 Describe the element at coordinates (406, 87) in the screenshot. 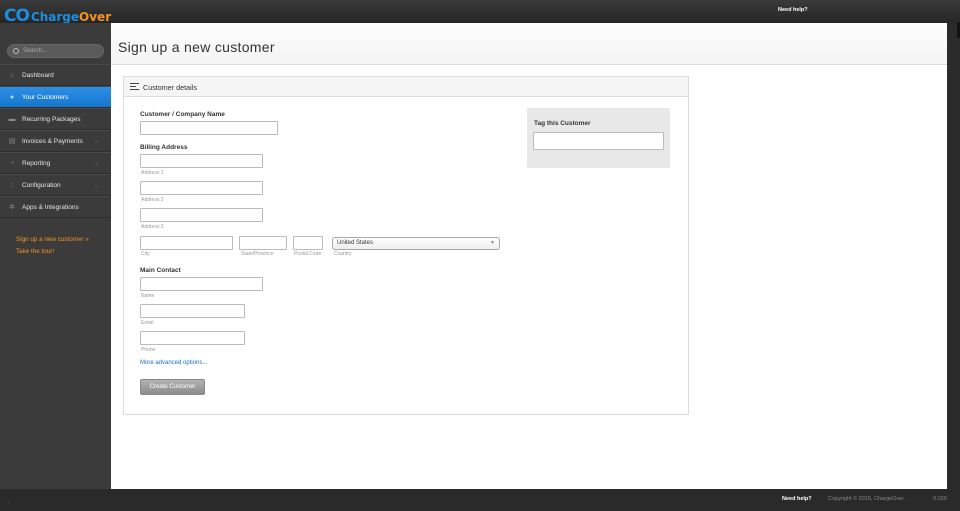

I see `panel-header: Customer details` at that location.